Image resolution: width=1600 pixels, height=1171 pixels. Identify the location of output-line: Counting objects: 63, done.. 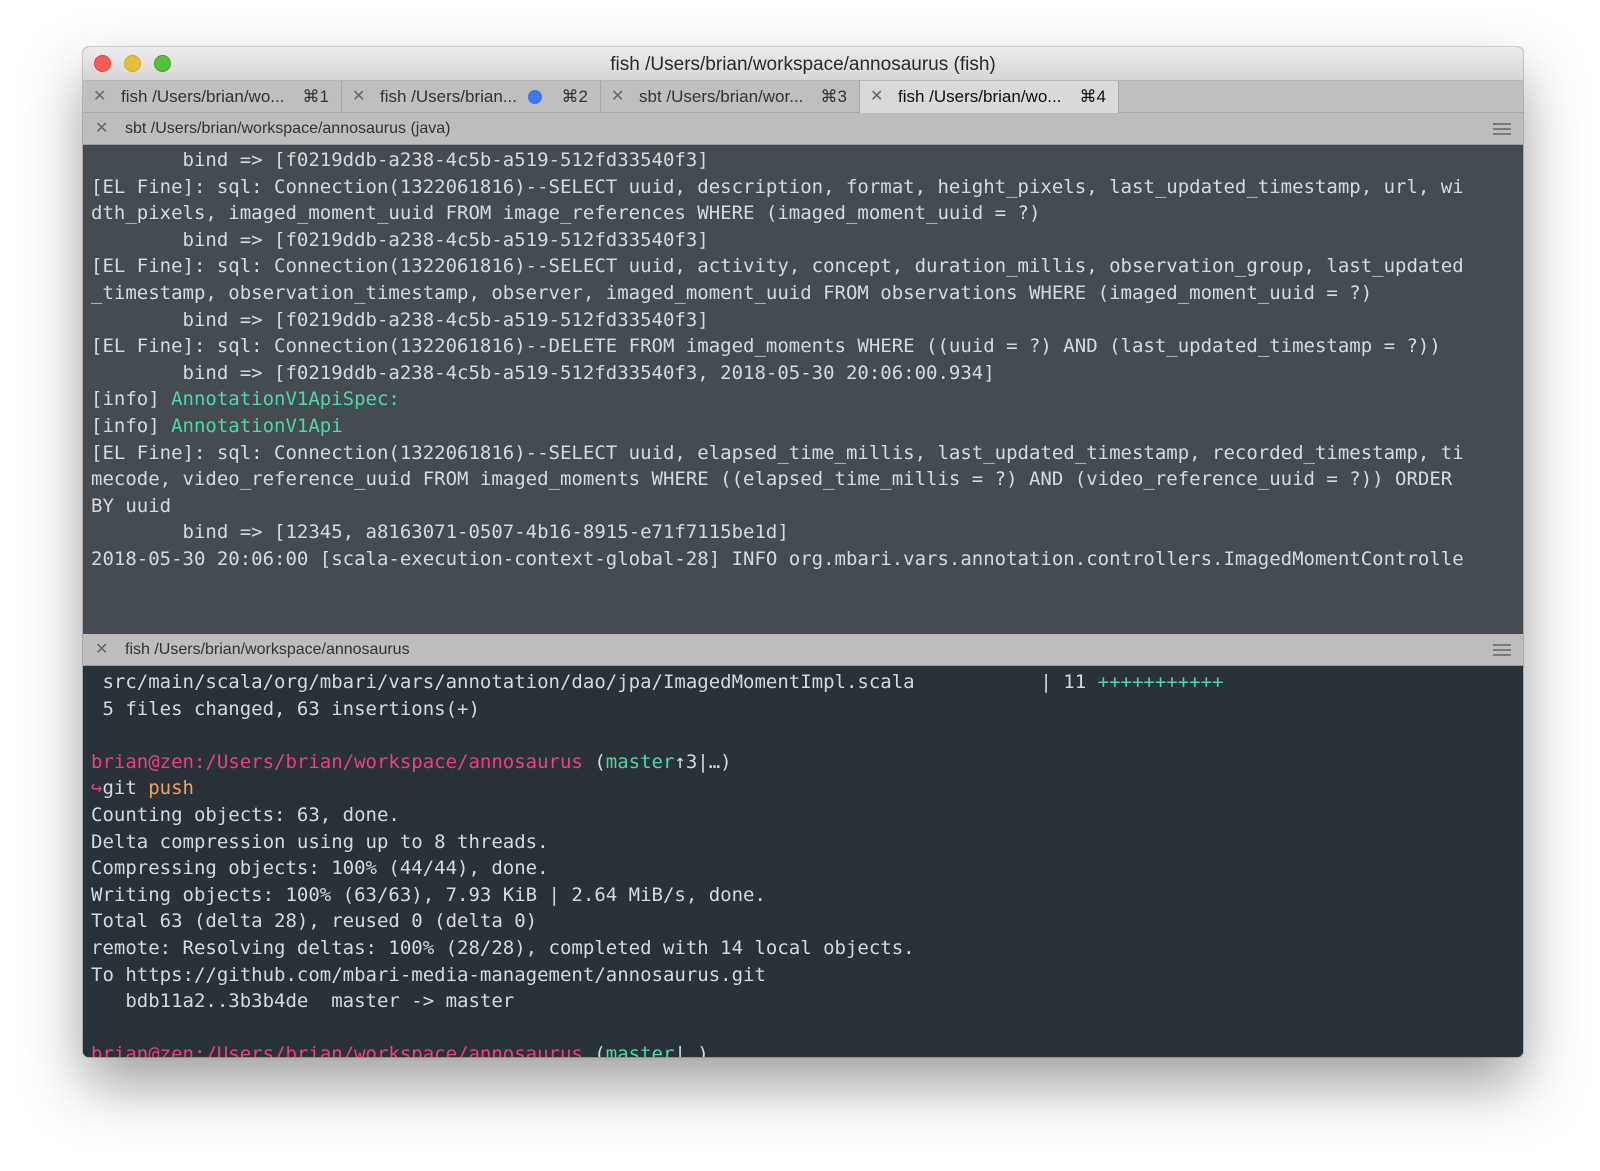
(245, 814).